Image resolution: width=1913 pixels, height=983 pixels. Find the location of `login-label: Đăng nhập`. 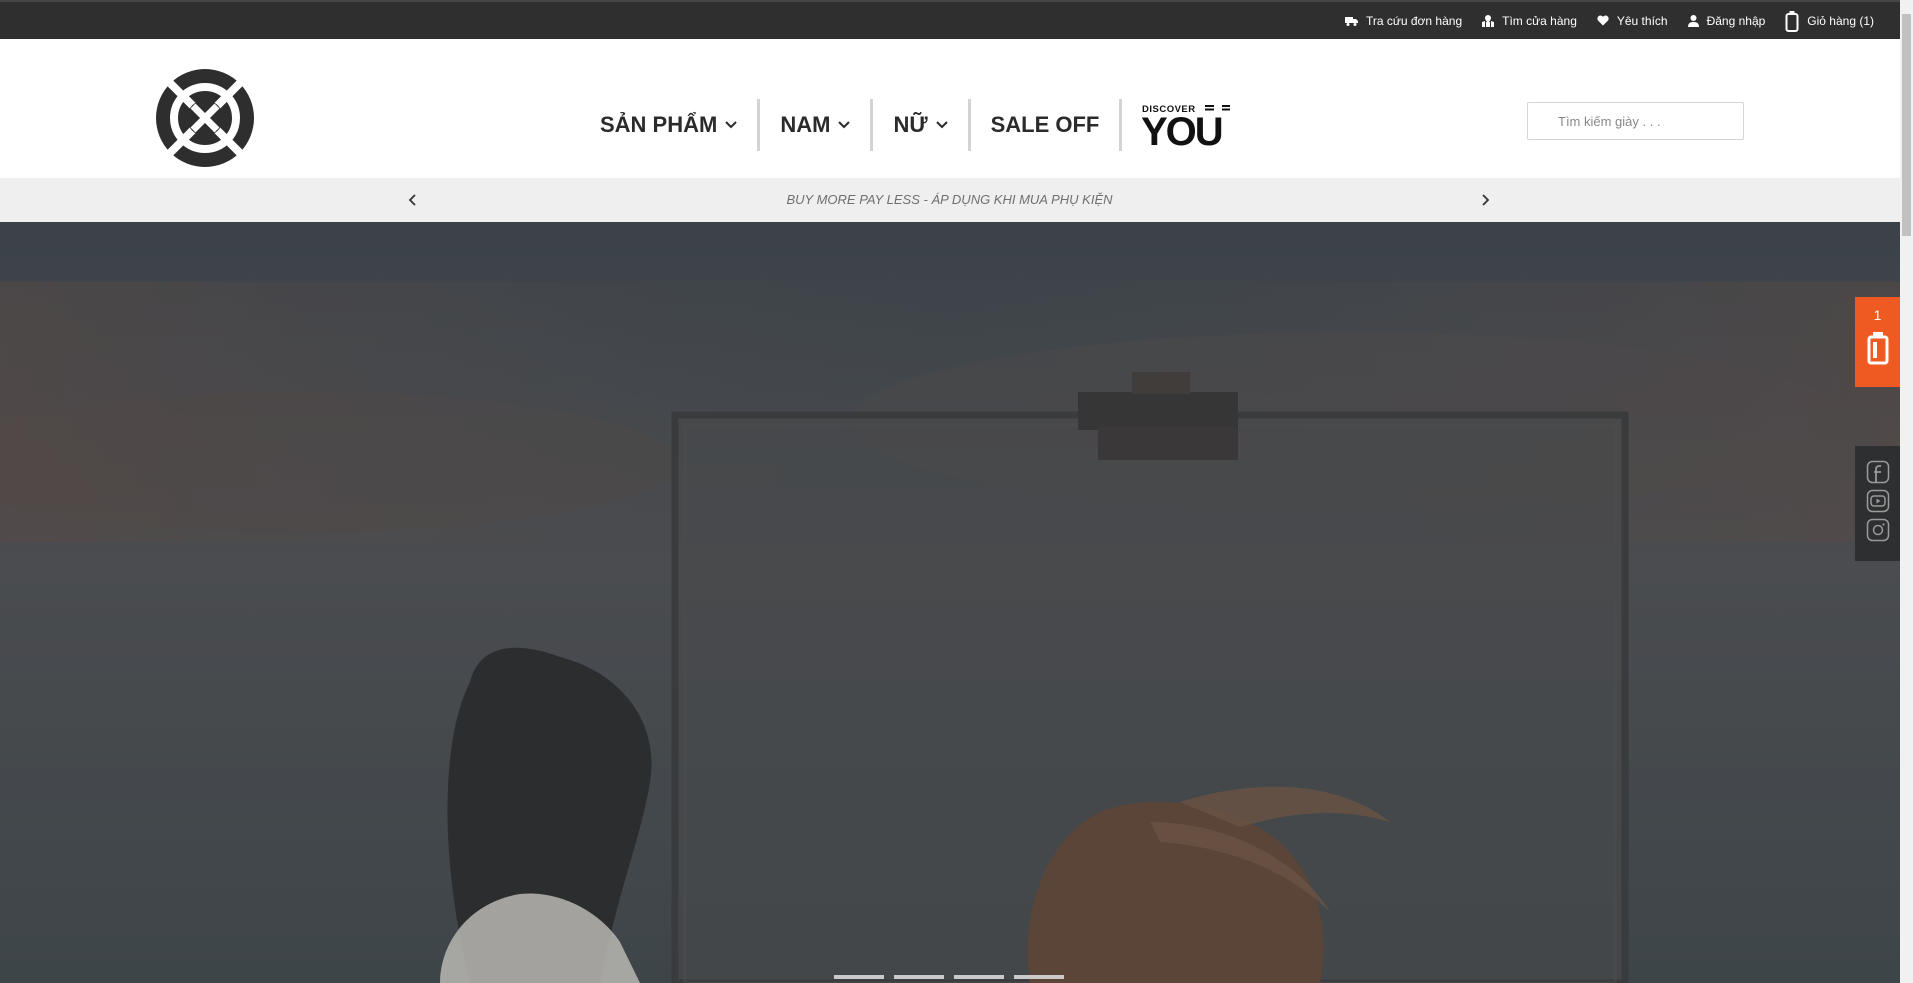

login-label: Đăng nhập is located at coordinates (1736, 20).